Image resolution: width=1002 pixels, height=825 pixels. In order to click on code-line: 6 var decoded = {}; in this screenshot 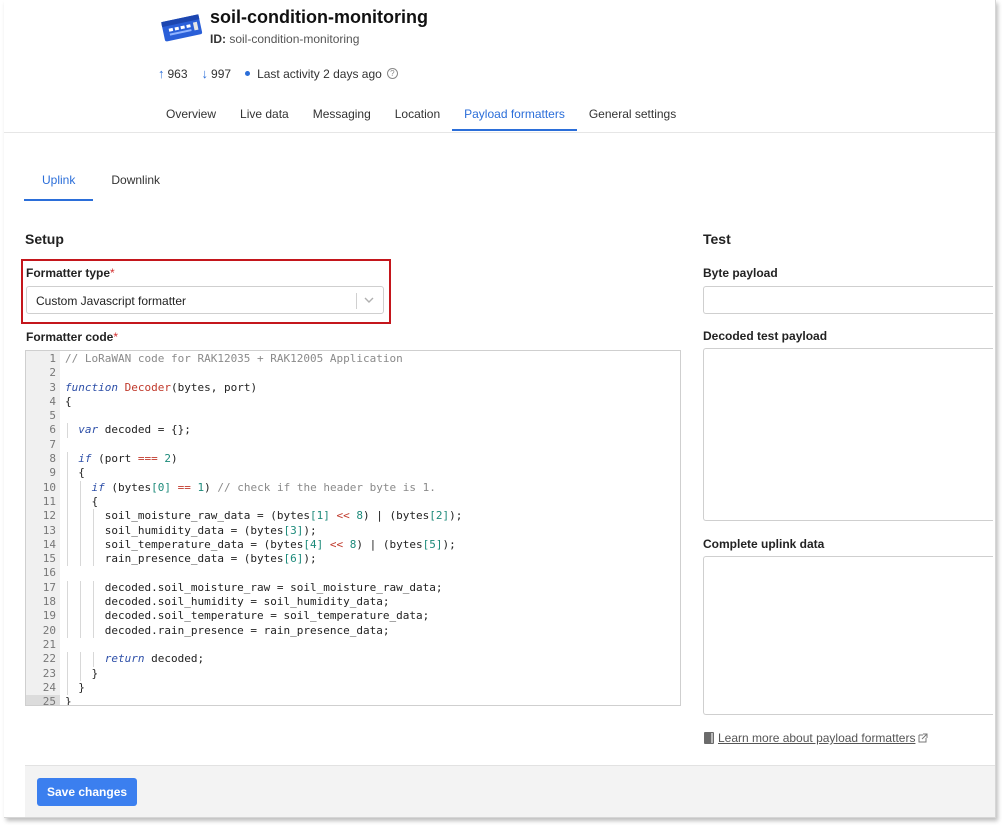, I will do `click(353, 430)`.